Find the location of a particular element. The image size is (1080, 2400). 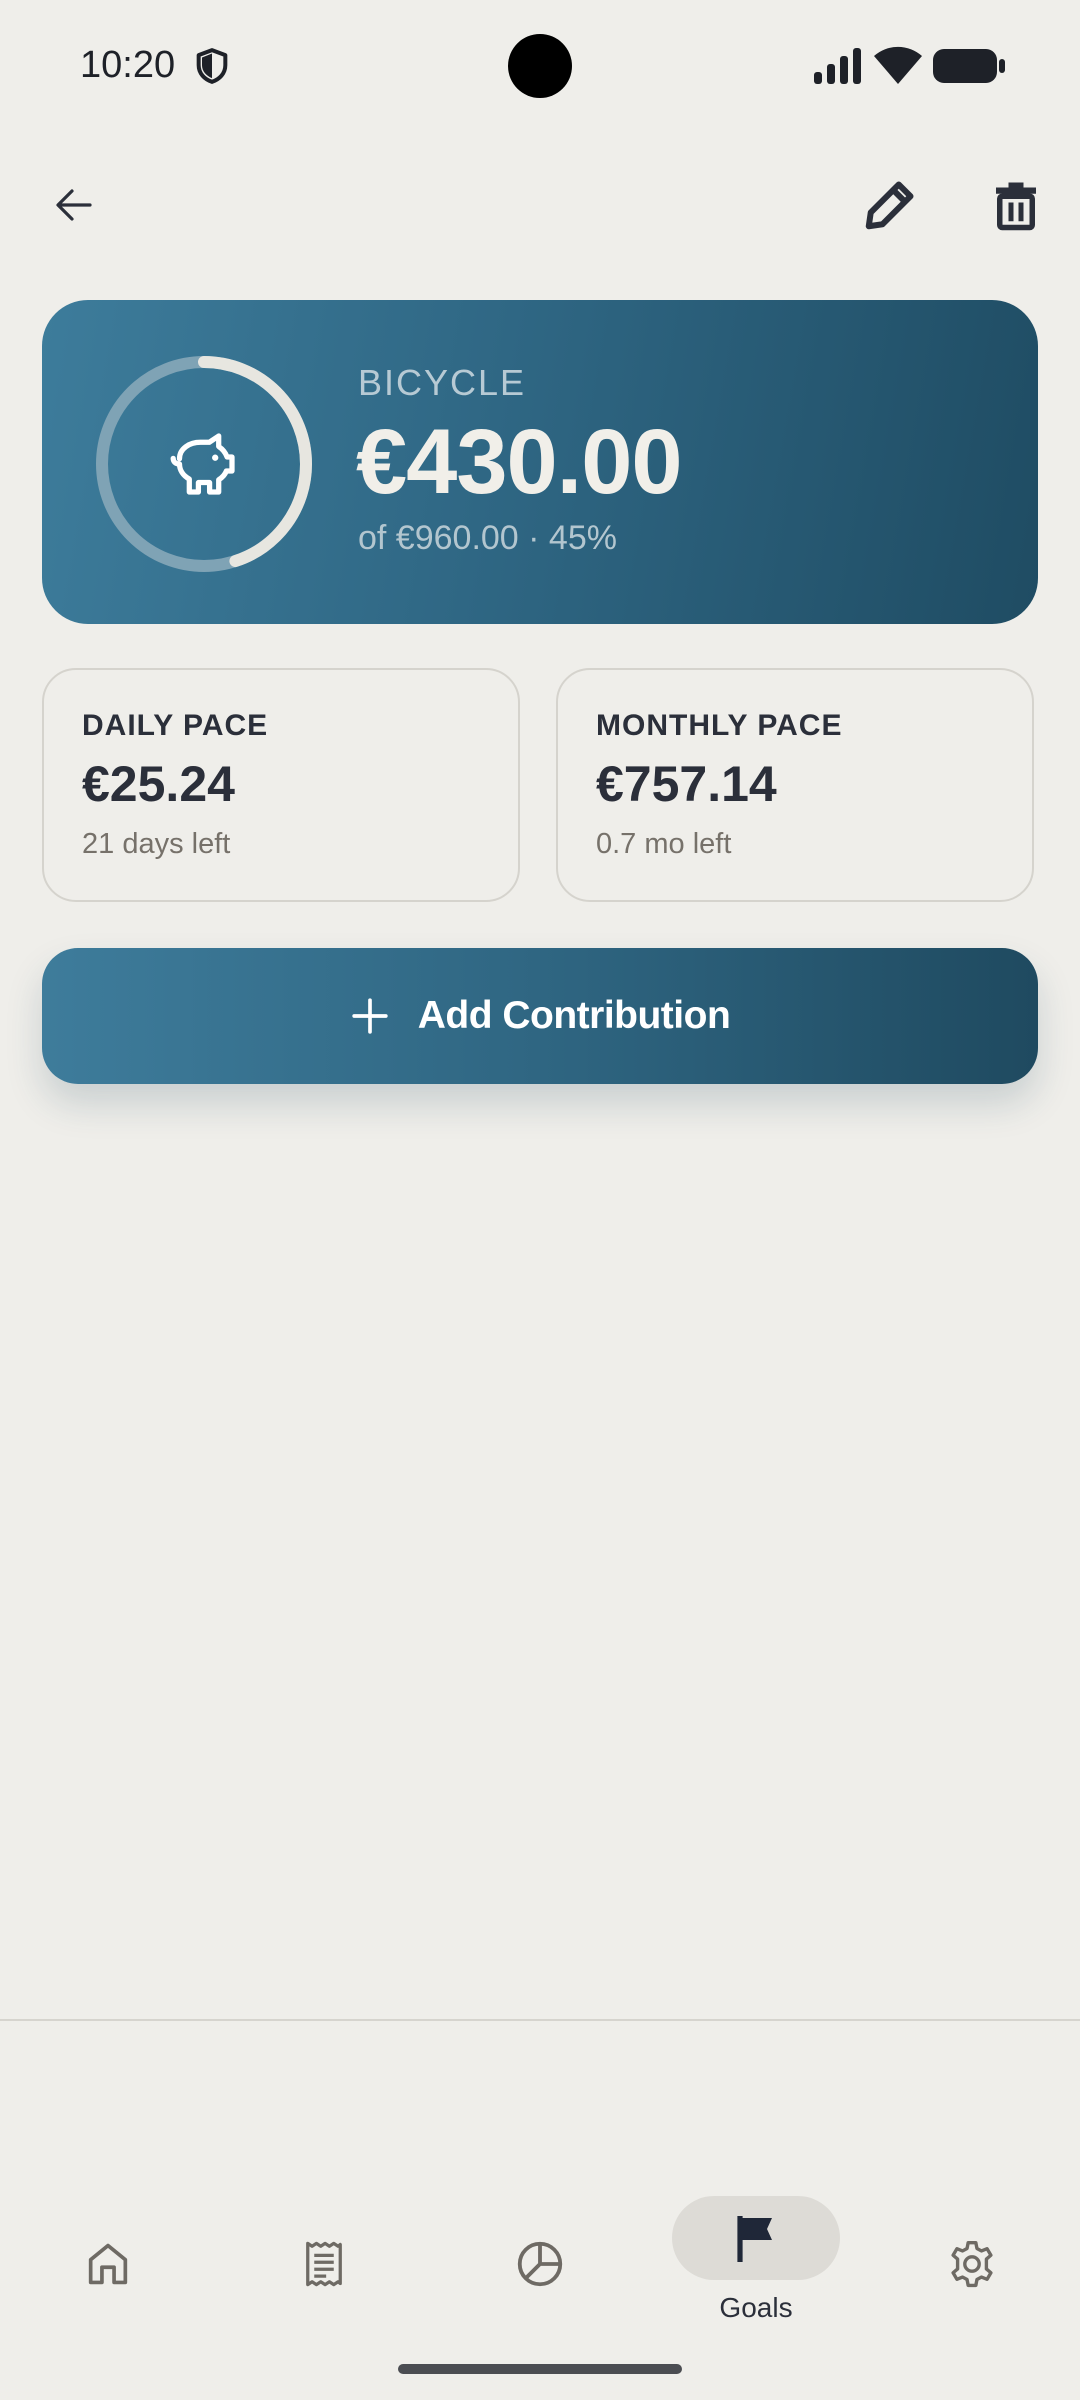

pie-chart-icon is located at coordinates (540, 2264).